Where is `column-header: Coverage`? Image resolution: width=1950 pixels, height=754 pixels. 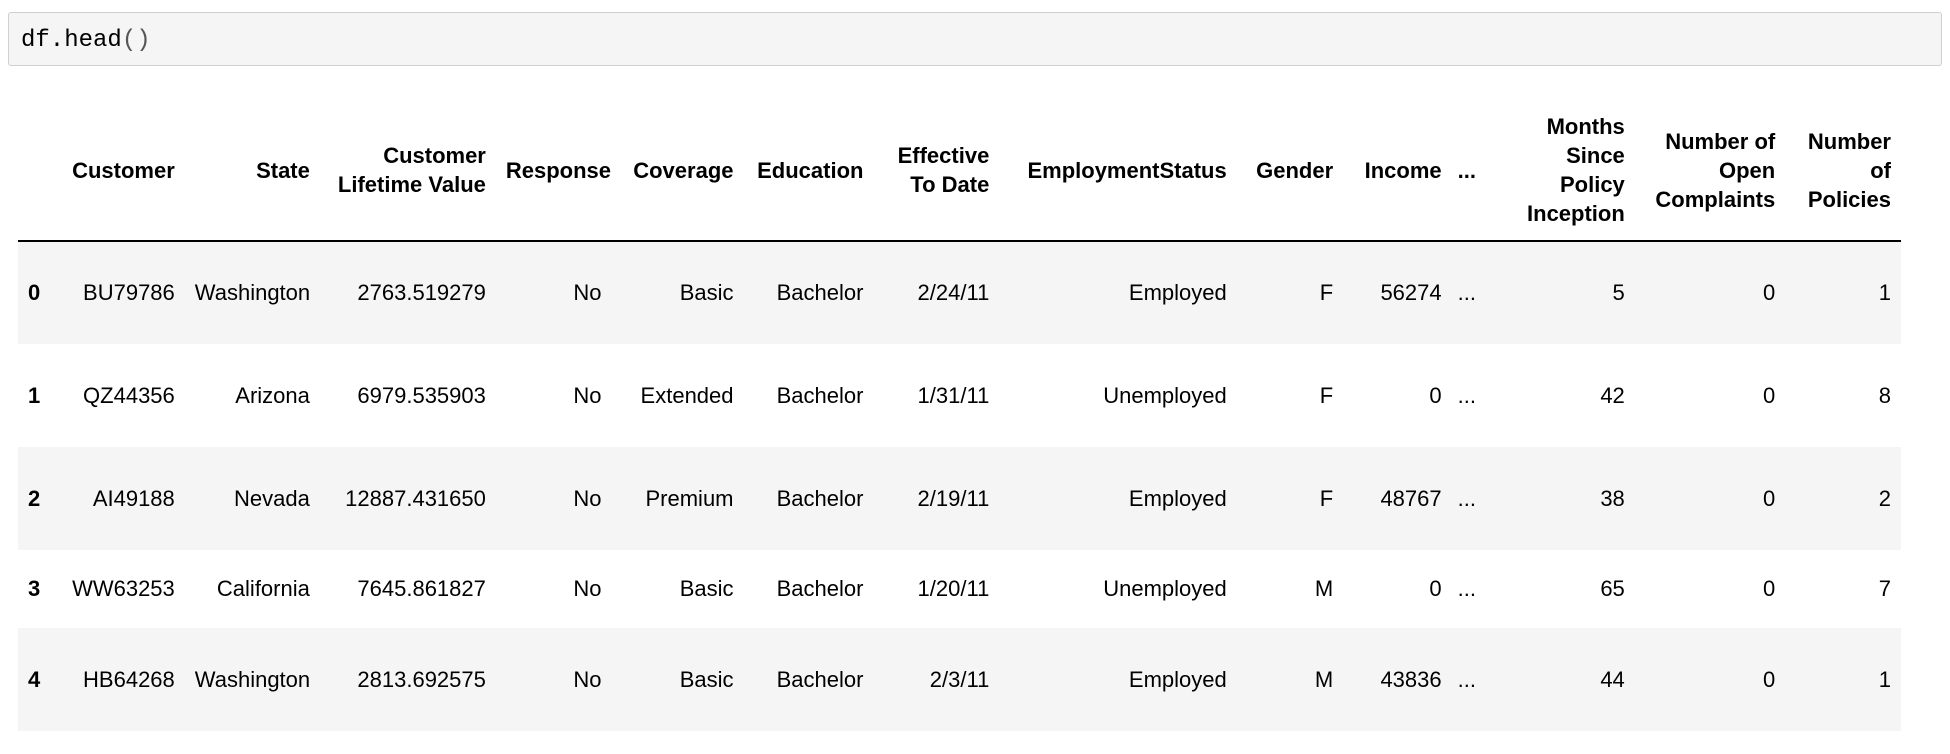 column-header: Coverage is located at coordinates (677, 176).